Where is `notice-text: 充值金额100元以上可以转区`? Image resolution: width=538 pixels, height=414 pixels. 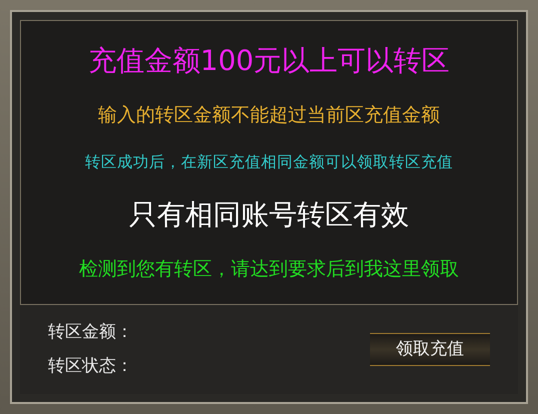
notice-text: 充值金额100元以上可以转区 is located at coordinates (269, 61).